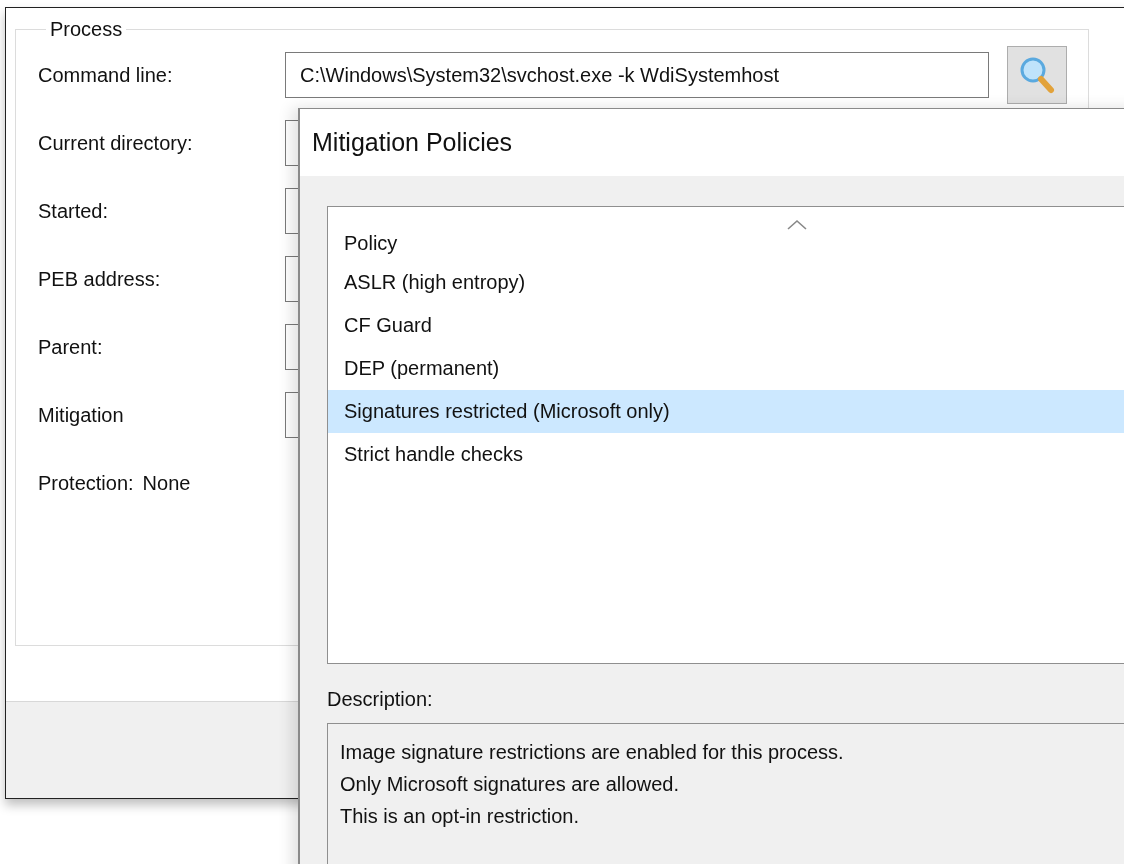  I want to click on search-button, so click(1037, 75).